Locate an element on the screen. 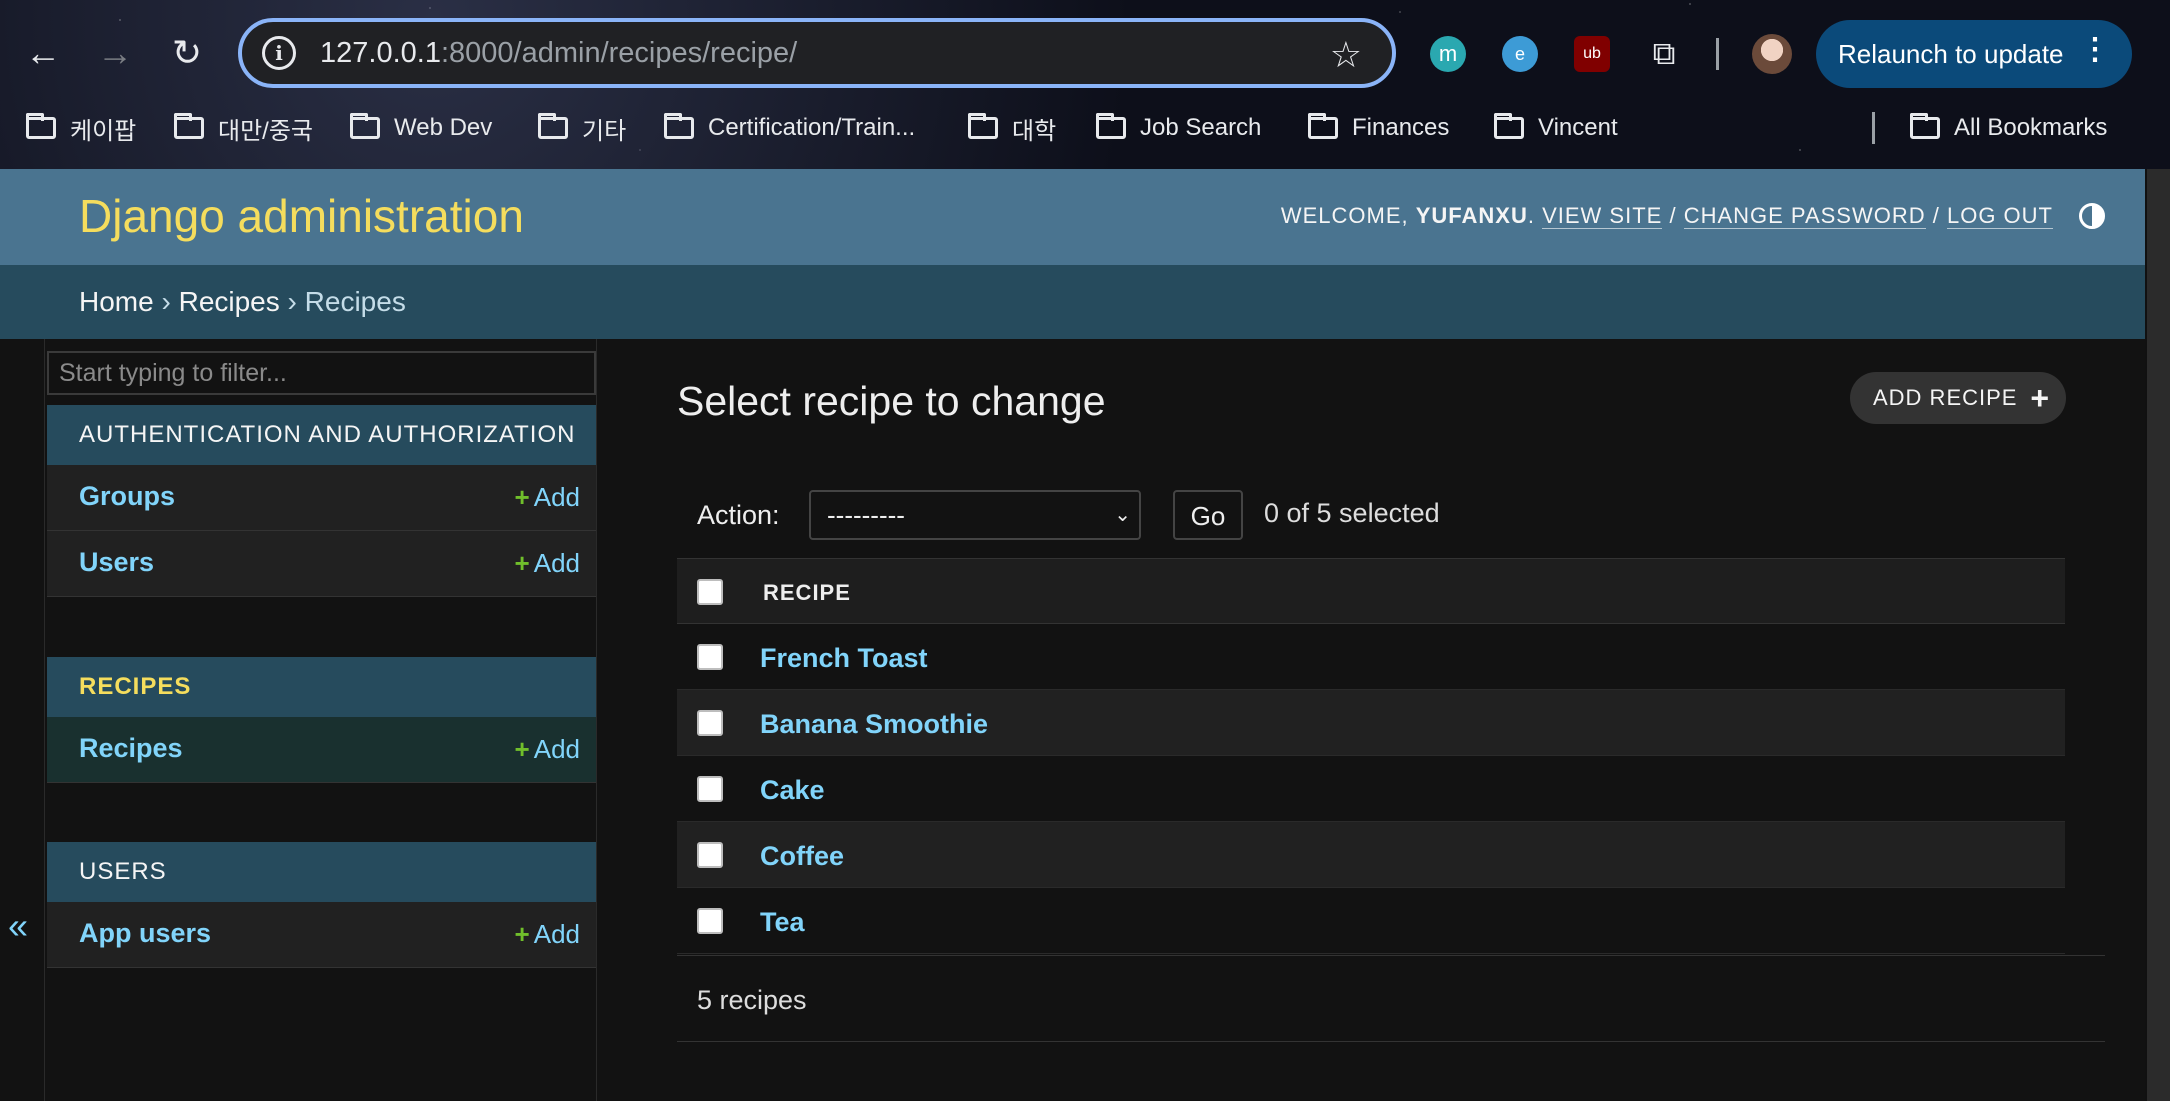 Image resolution: width=2170 pixels, height=1101 pixels. go-button: Go is located at coordinates (1208, 515).